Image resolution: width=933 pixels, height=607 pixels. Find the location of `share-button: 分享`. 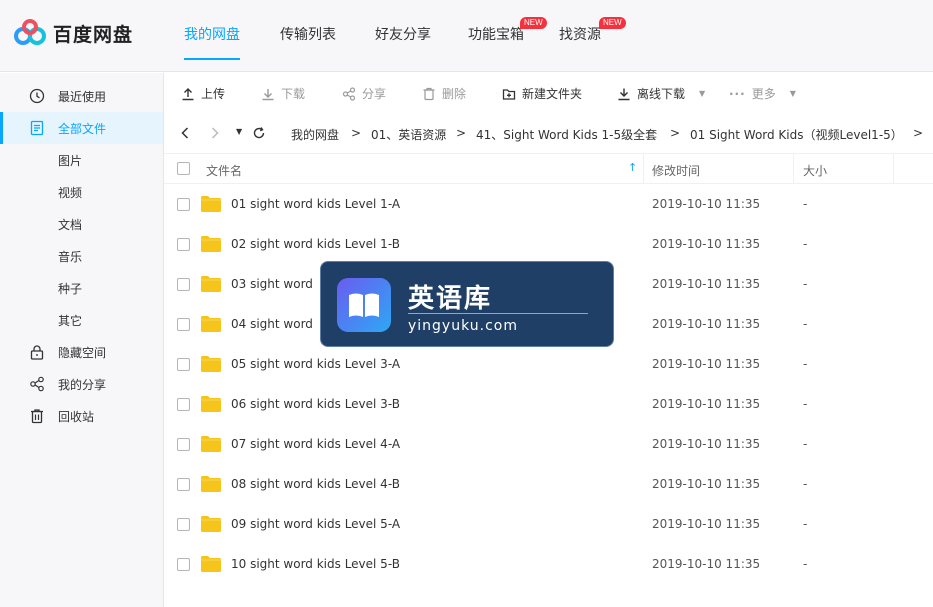

share-button: 分享 is located at coordinates (364, 93).